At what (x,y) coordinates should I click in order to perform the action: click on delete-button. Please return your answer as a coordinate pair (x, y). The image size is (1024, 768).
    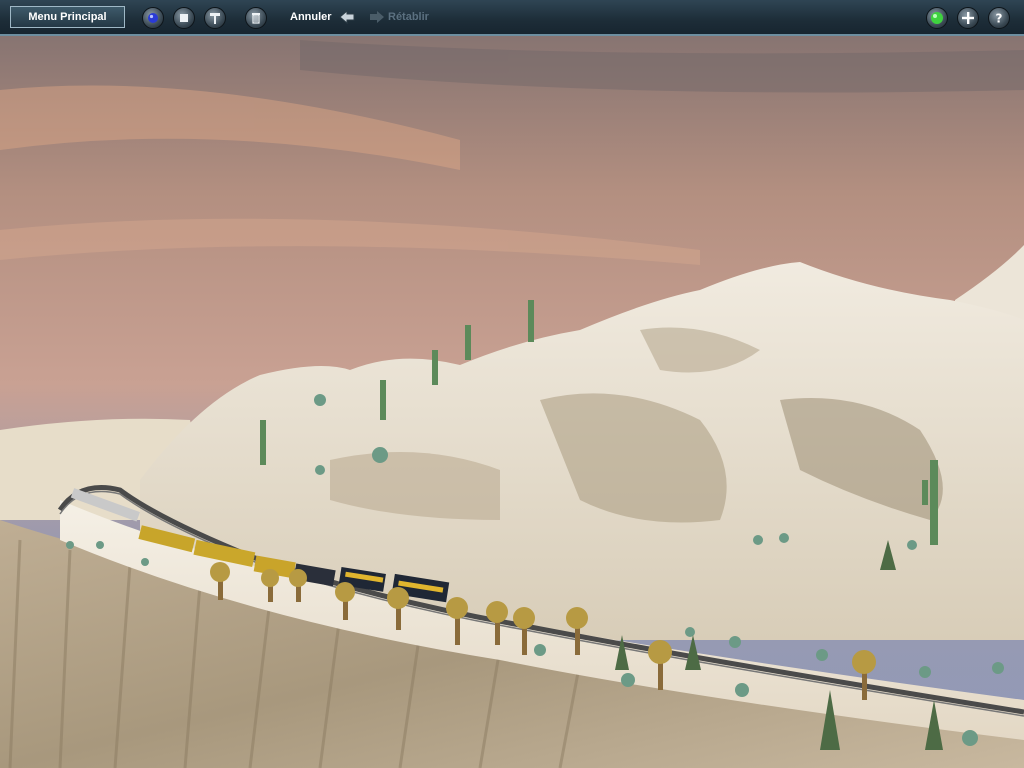
    Looking at the image, I should click on (256, 18).